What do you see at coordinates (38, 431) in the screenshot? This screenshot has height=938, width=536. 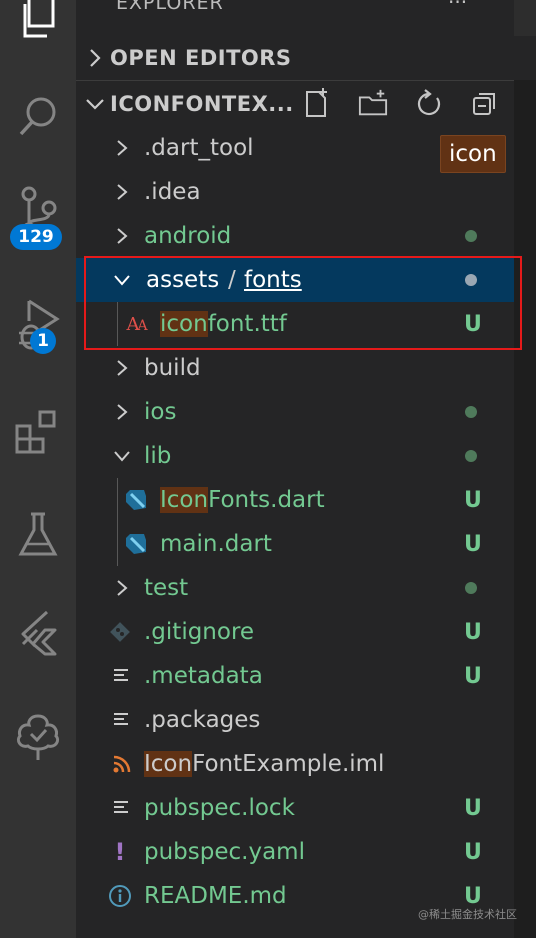 I see `extensions-icon` at bounding box center [38, 431].